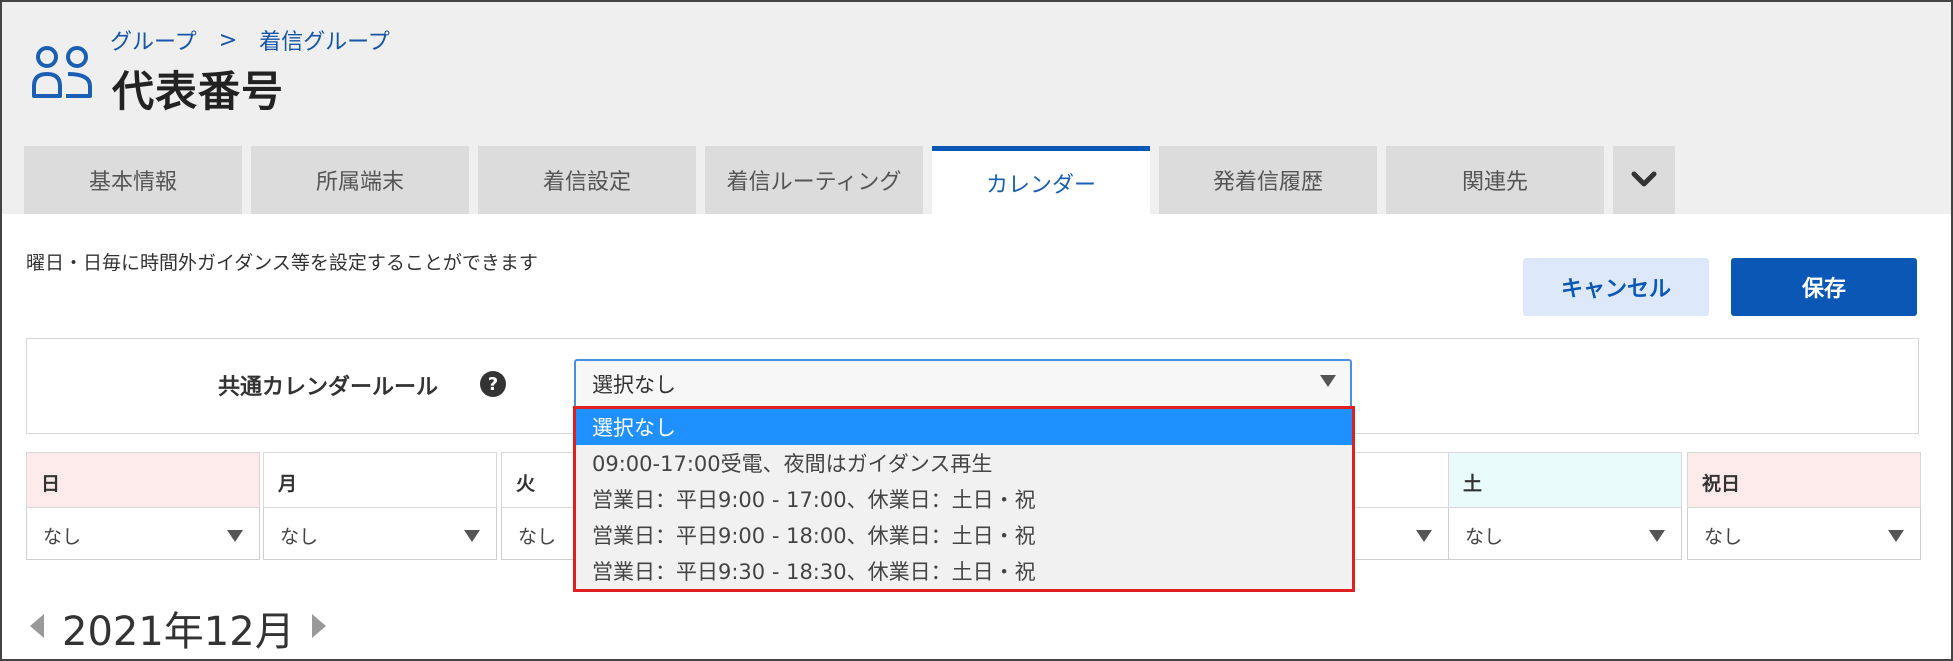 The image size is (1953, 661). I want to click on breadcrumb-incoming-group: 着信グループ, so click(324, 40).